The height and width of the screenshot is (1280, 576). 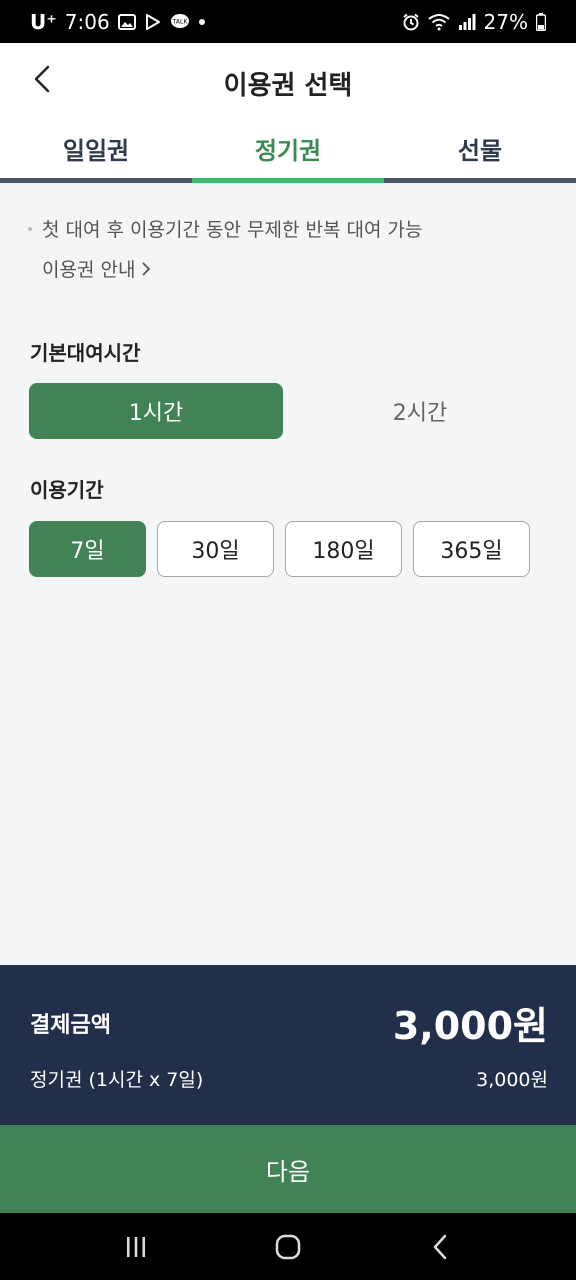 I want to click on next-button: 다음, so click(x=288, y=1169).